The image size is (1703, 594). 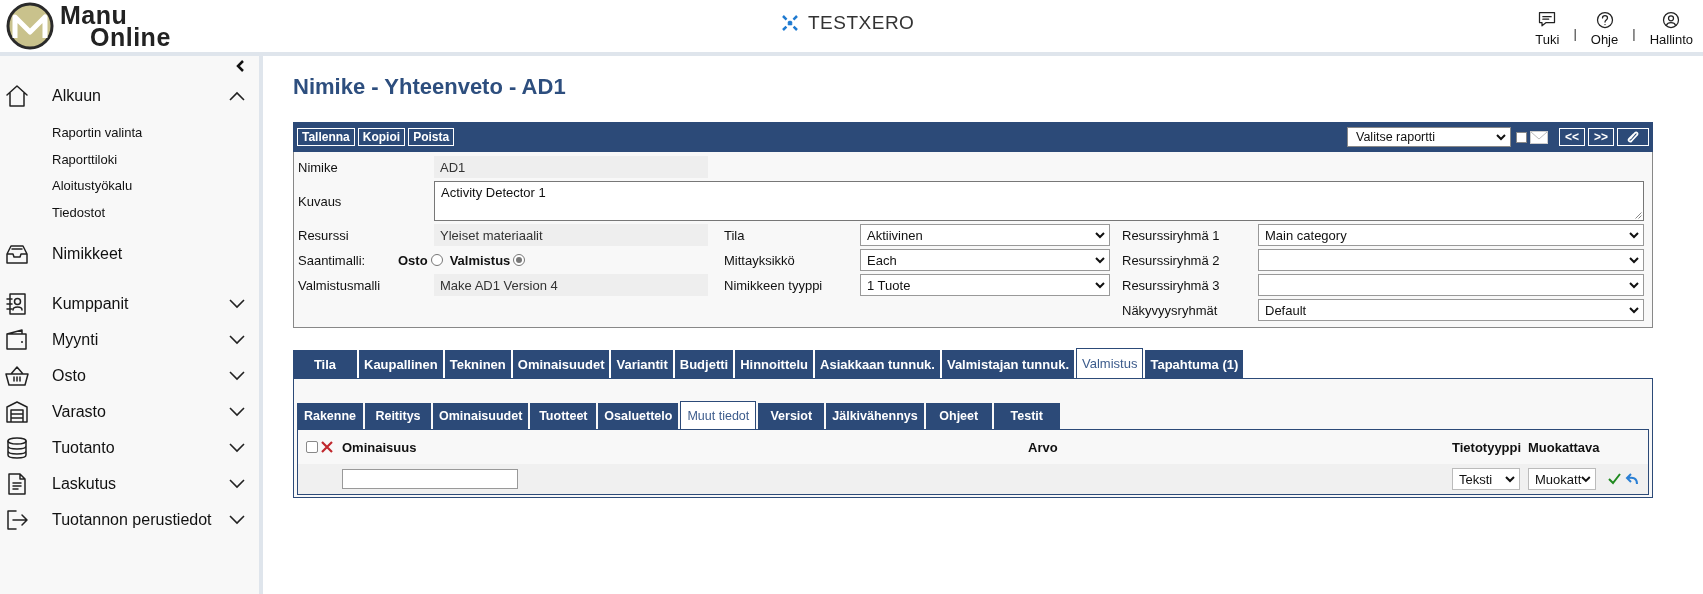 What do you see at coordinates (332, 260) in the screenshot?
I see `field-label: Saantimalli:` at bounding box center [332, 260].